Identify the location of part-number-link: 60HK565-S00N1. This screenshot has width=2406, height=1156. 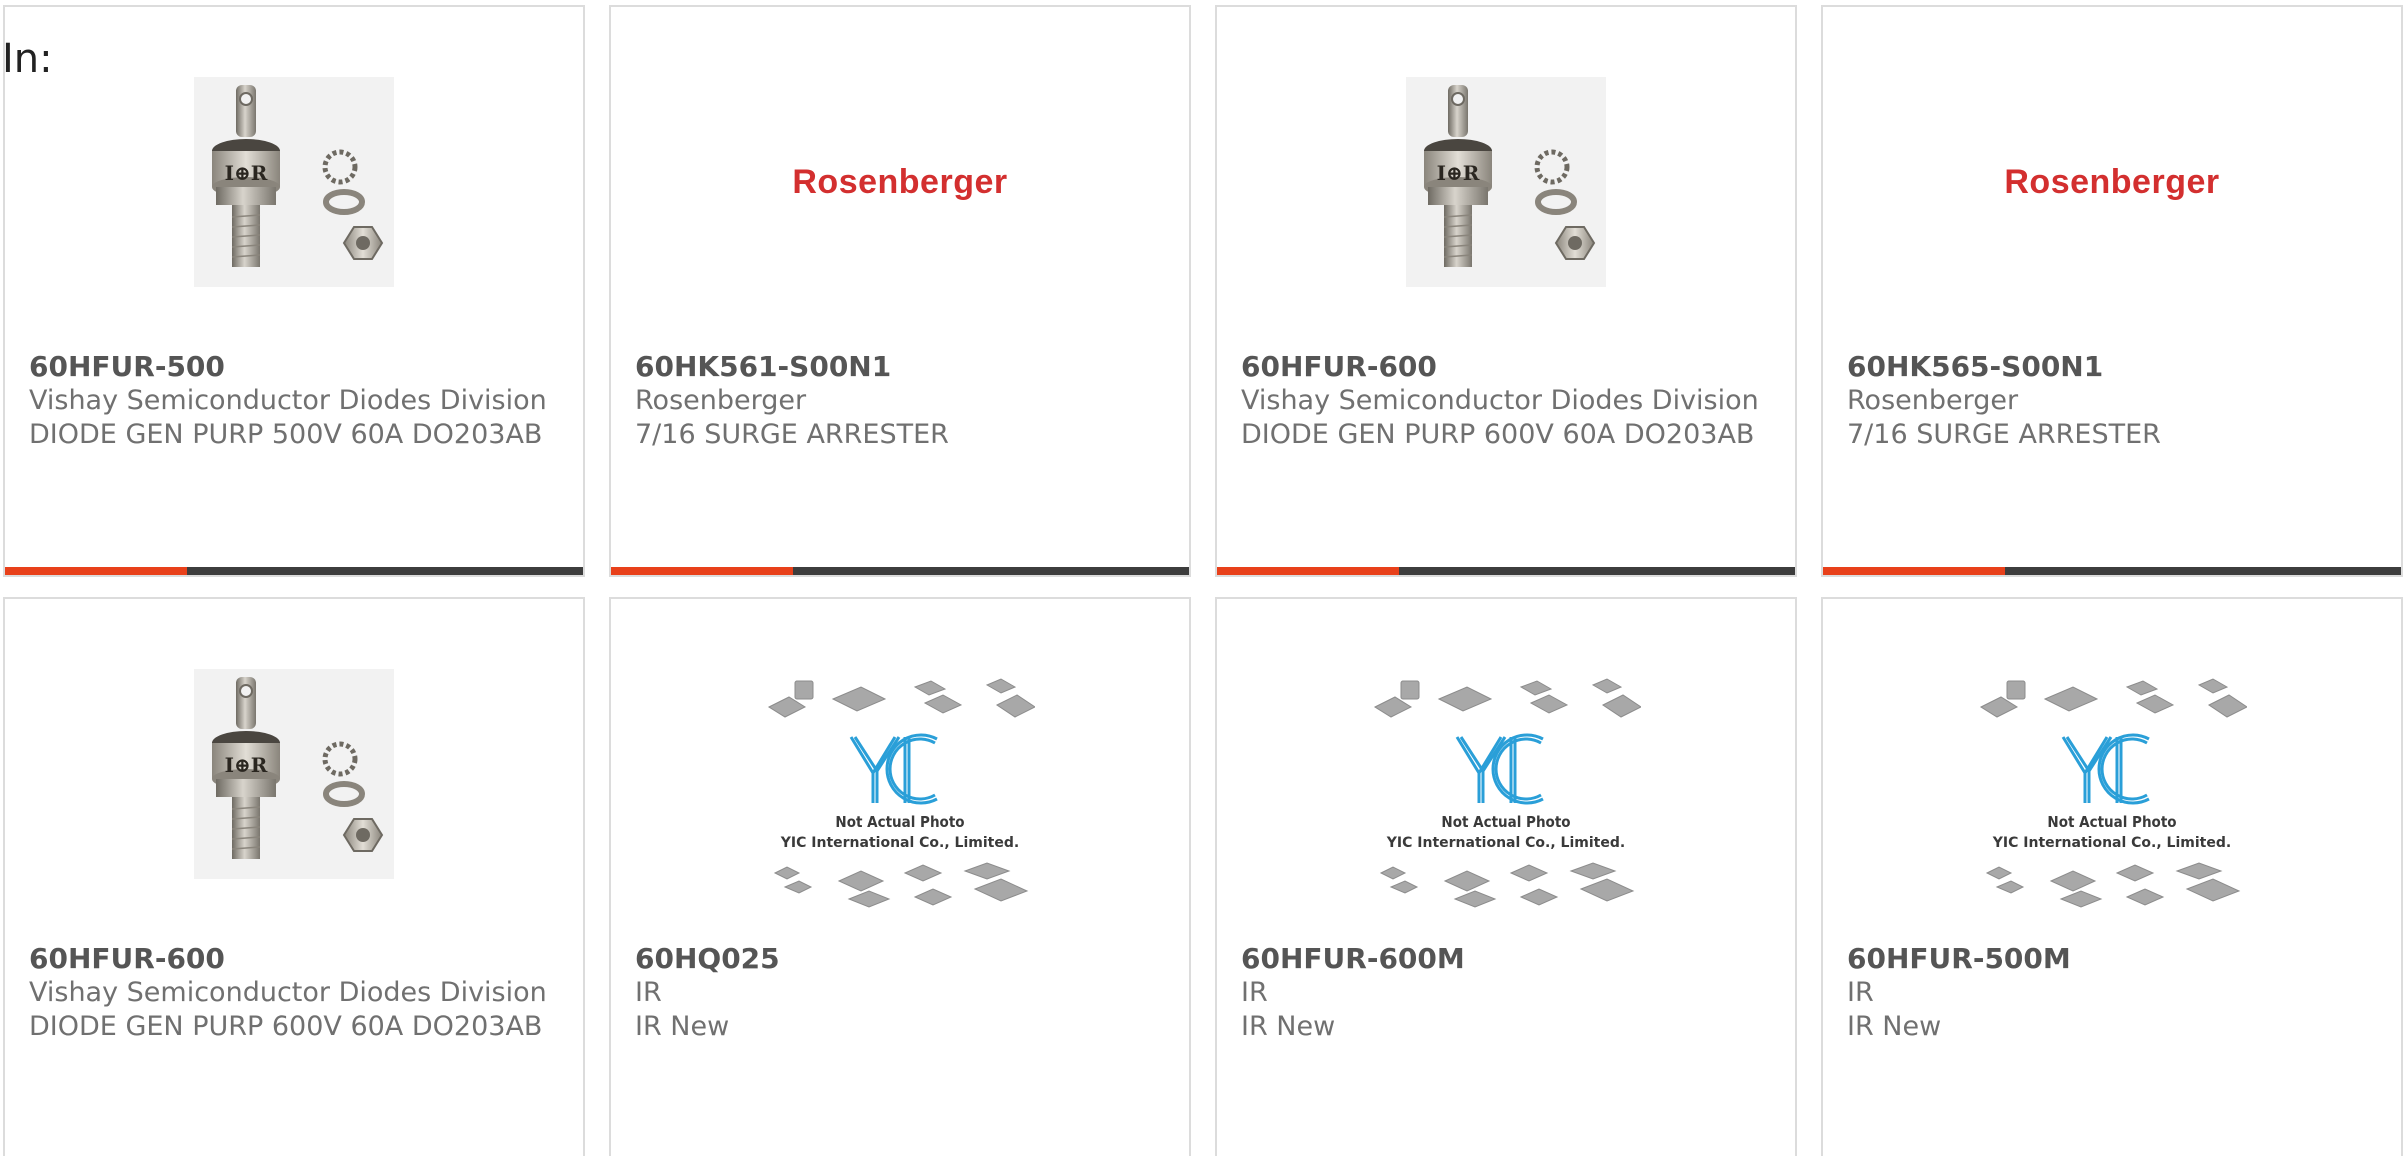
(2112, 367).